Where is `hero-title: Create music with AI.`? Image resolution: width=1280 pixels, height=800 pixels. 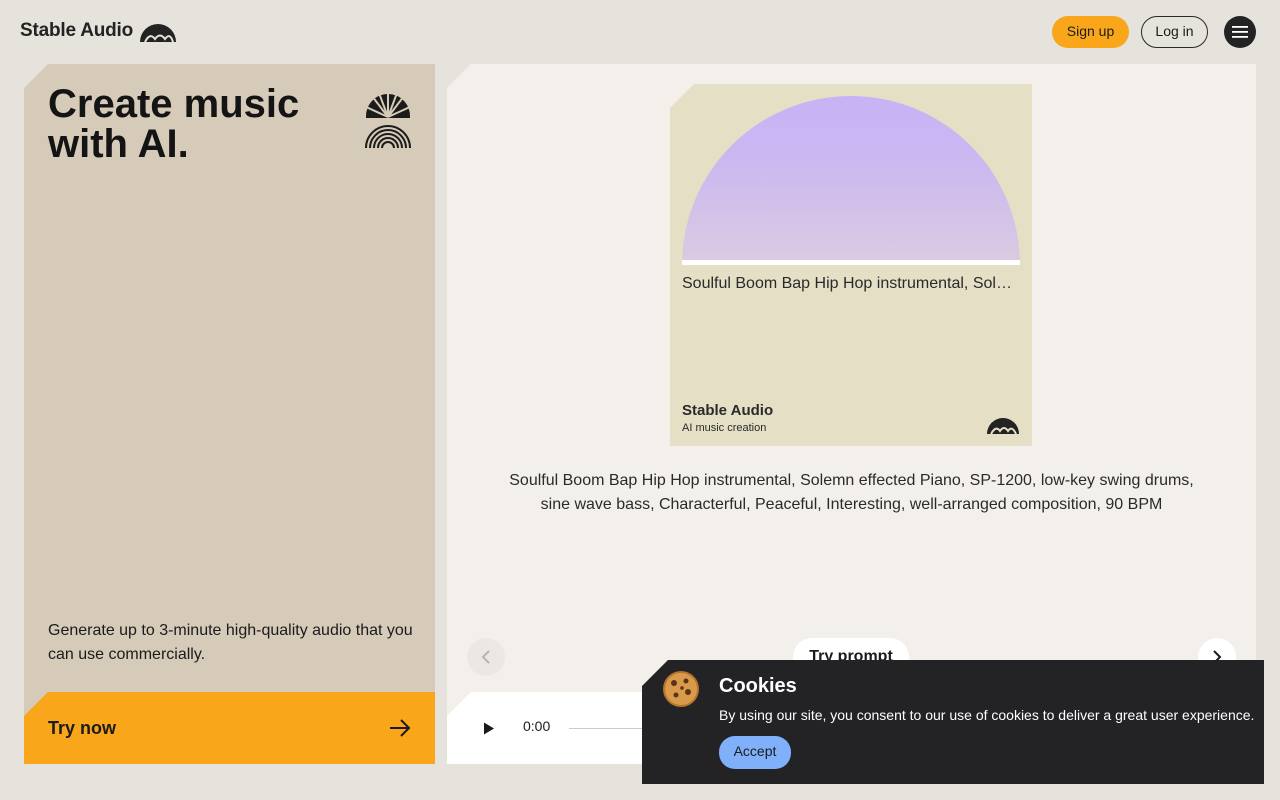
hero-title: Create music with AI. is located at coordinates (174, 124).